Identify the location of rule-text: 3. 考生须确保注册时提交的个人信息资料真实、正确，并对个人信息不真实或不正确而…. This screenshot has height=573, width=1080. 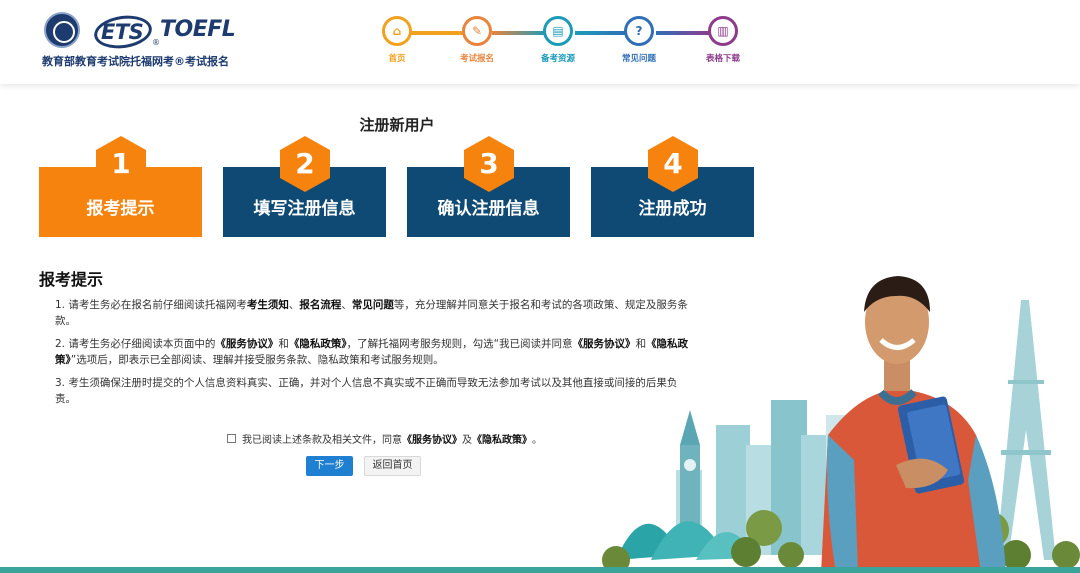
(366, 391).